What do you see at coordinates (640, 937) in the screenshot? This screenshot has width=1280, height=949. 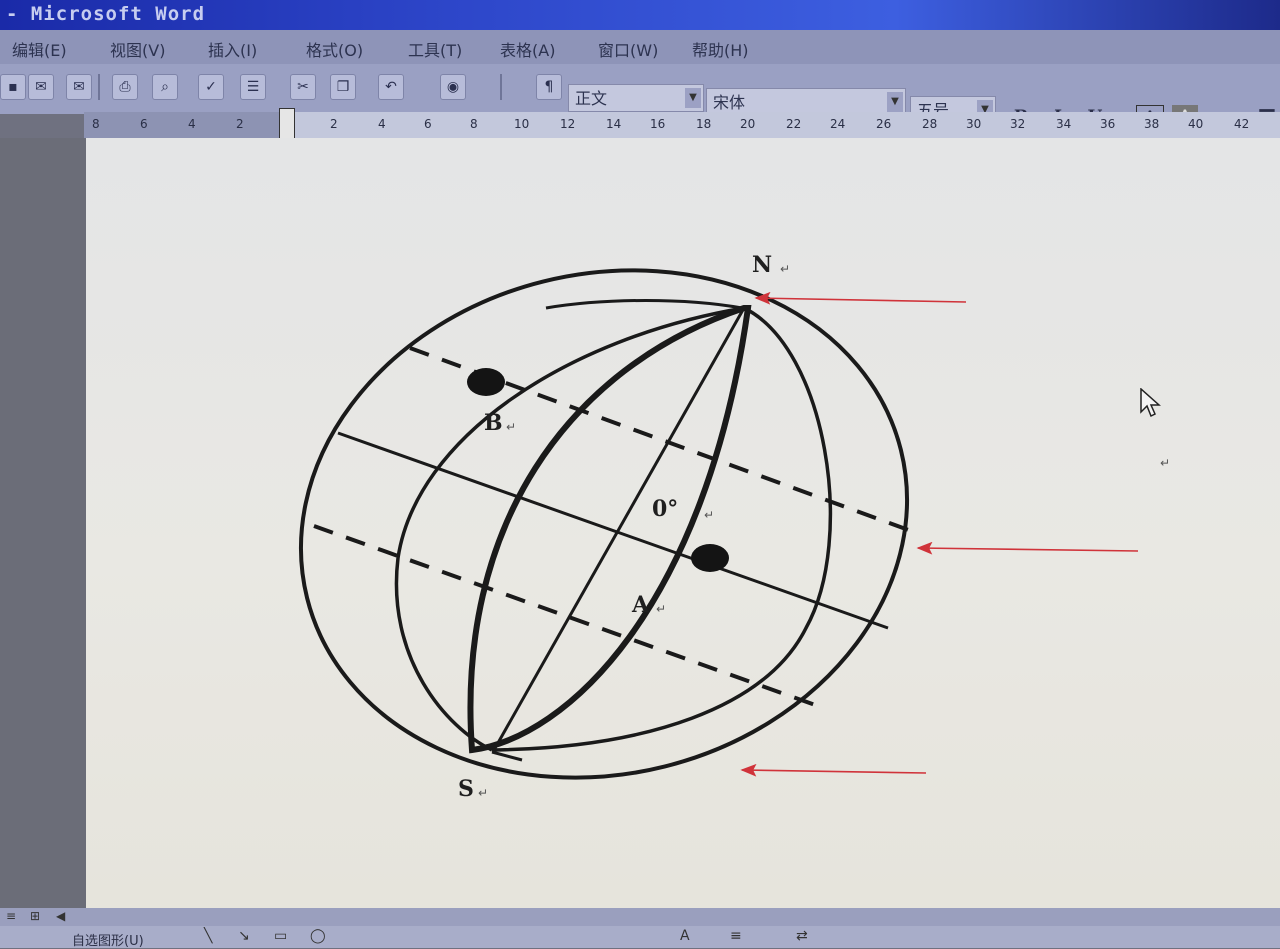 I see `drawing-toolbar: 自选图形(U) ╲ ↘ ▭ ◯ A ≡ ⇄` at bounding box center [640, 937].